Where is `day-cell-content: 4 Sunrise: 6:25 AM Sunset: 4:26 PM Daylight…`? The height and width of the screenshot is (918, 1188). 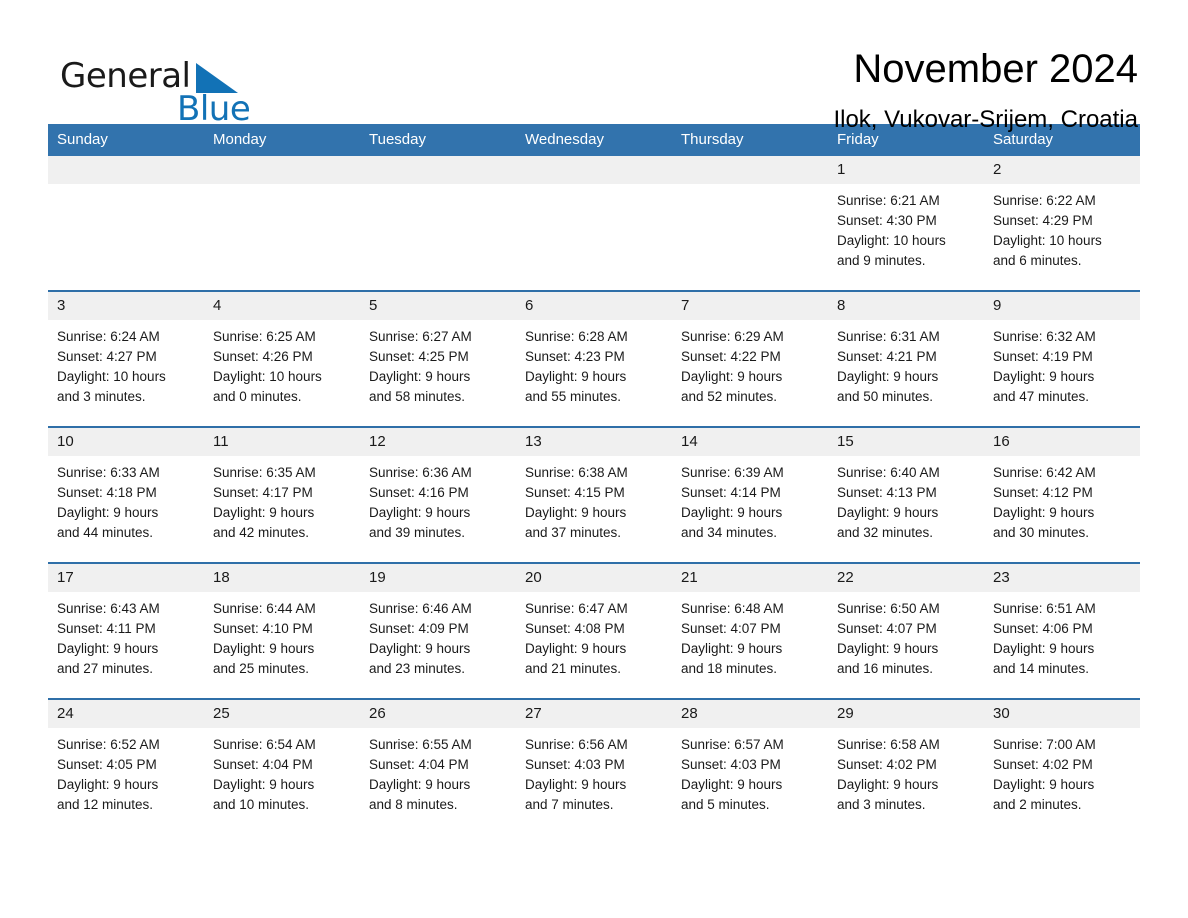 day-cell-content: 4 Sunrise: 6:25 AM Sunset: 4:26 PM Daylight… is located at coordinates (282, 359).